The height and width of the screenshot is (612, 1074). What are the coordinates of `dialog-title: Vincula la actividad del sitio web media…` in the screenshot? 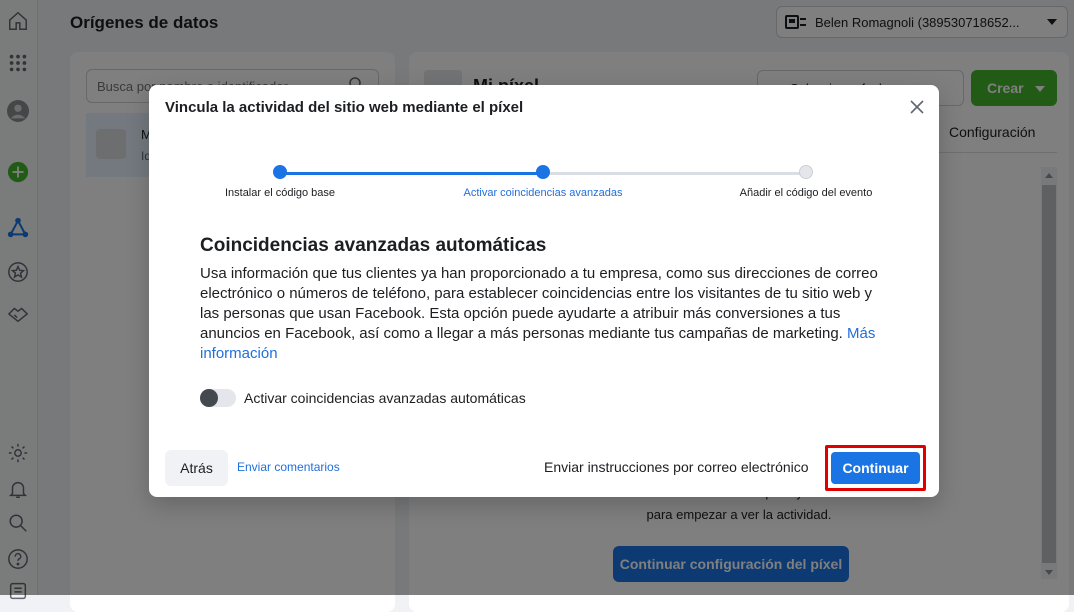 It's located at (344, 107).